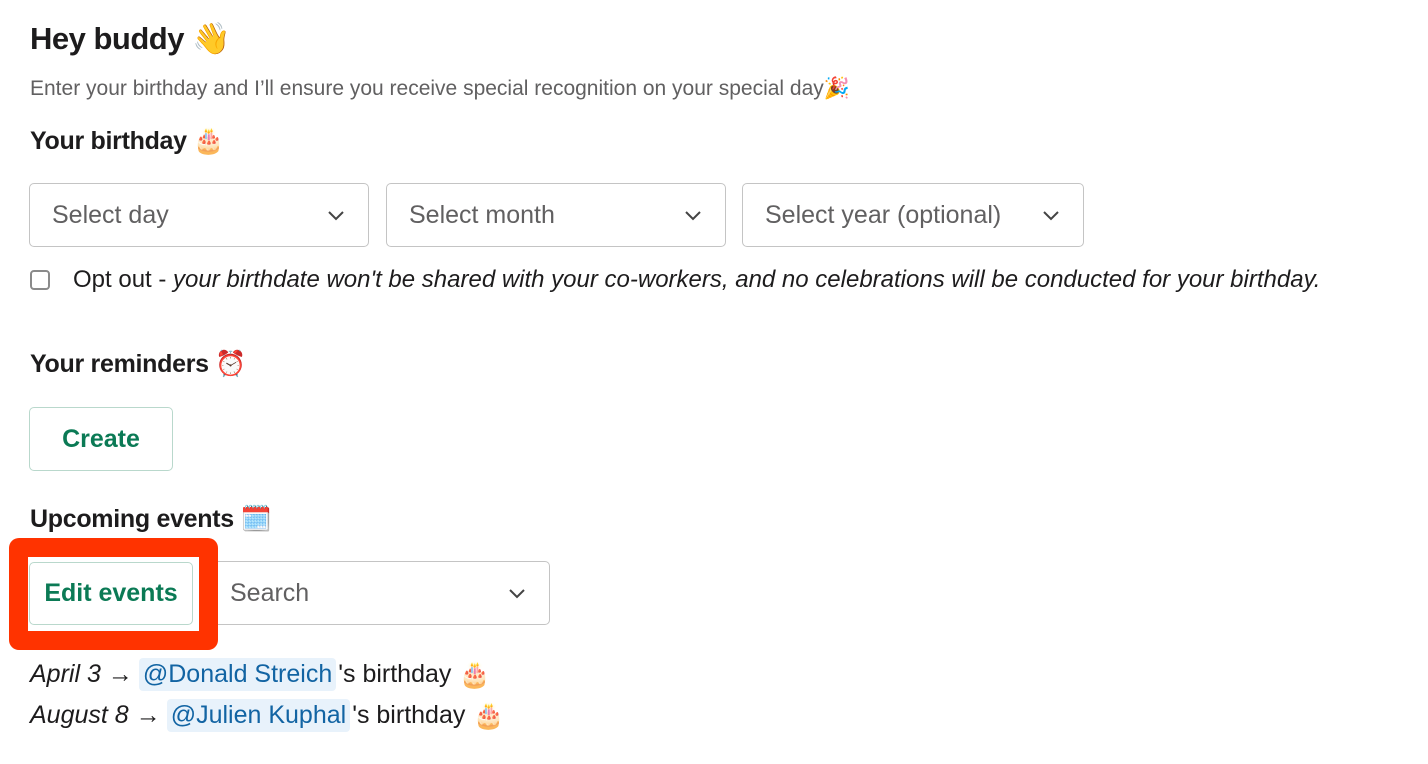 This screenshot has height=764, width=1428. I want to click on upcoming-events-heading: Upcoming events 🗓️, so click(151, 519).